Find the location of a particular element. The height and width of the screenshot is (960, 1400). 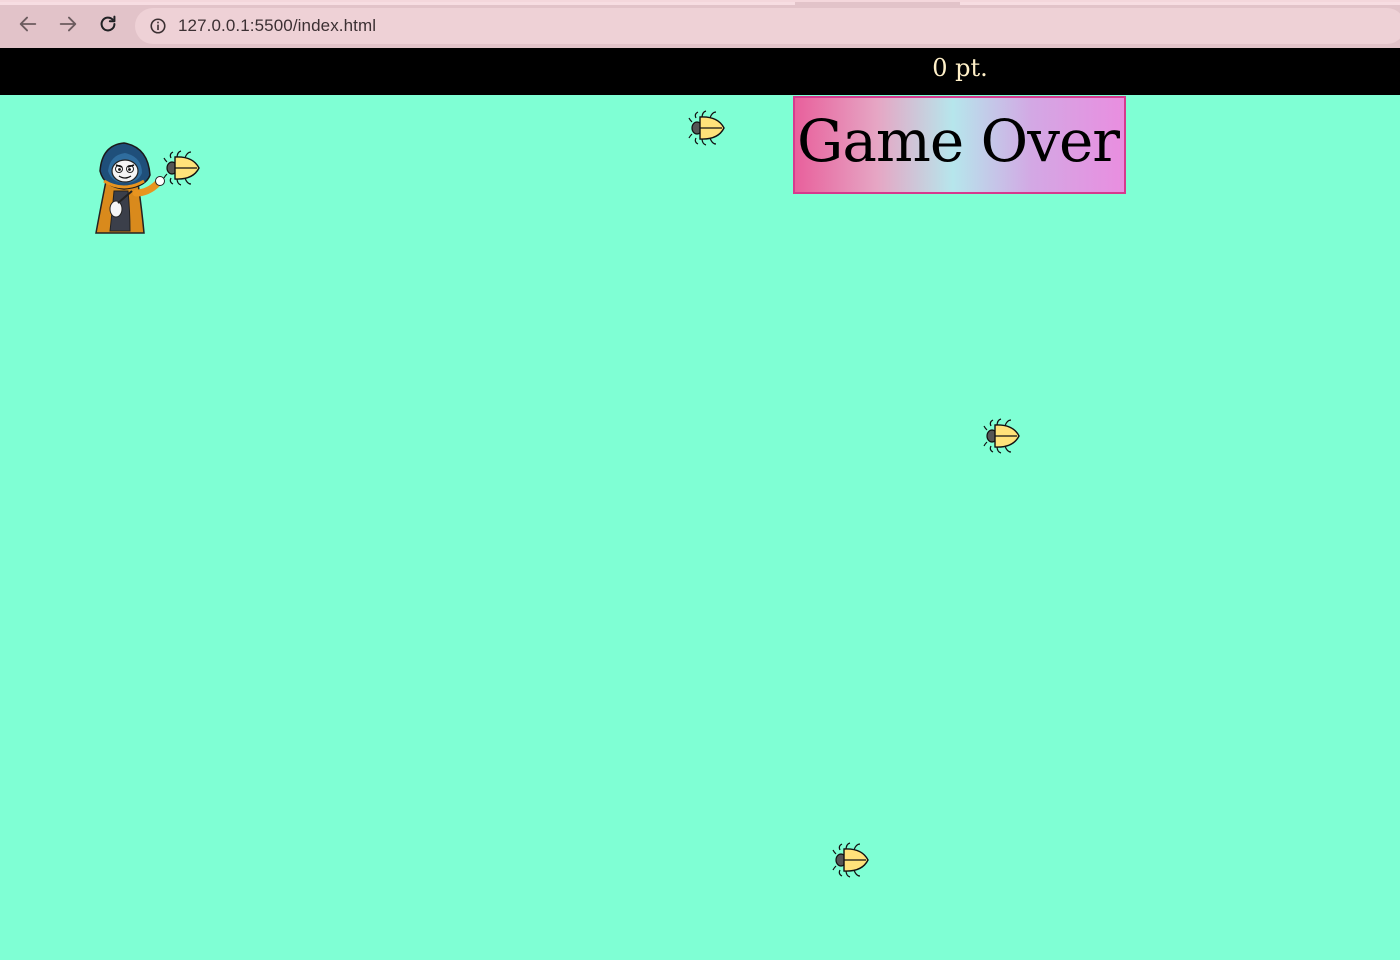

url-text: 127.0.0.1:5500/index.html is located at coordinates (277, 26).